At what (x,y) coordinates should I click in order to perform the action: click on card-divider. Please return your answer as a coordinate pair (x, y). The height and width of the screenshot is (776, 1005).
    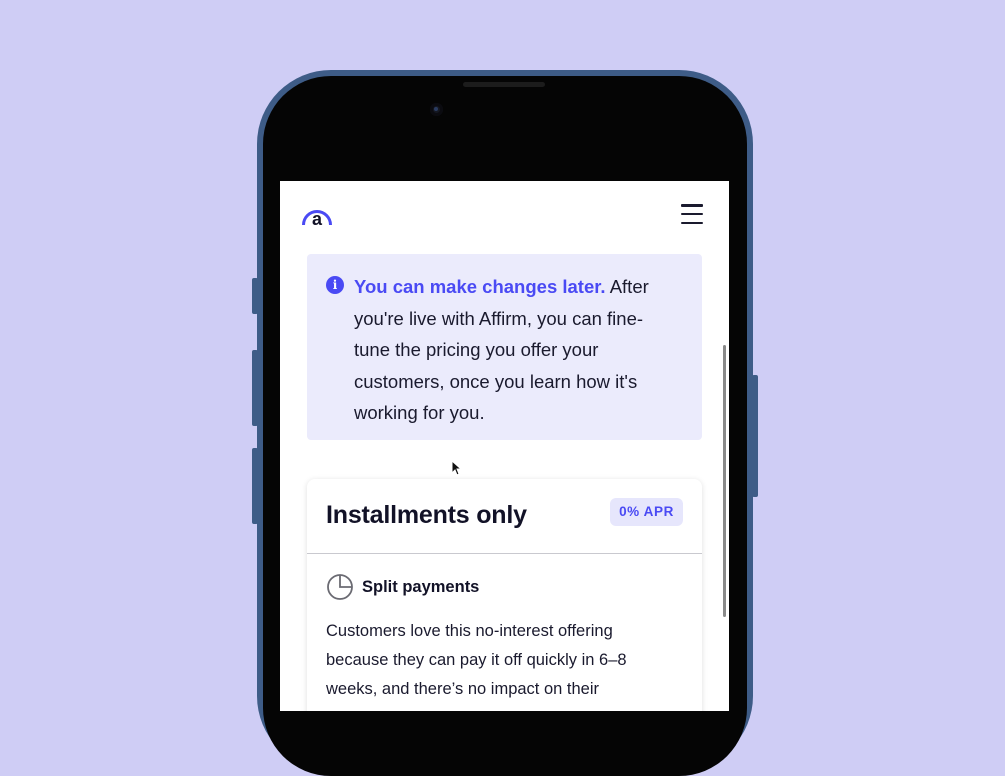
    Looking at the image, I should click on (504, 553).